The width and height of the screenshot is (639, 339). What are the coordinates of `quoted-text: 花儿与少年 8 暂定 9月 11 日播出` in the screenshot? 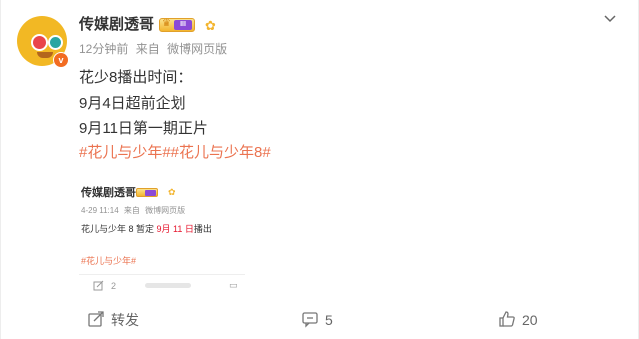 It's located at (146, 229).